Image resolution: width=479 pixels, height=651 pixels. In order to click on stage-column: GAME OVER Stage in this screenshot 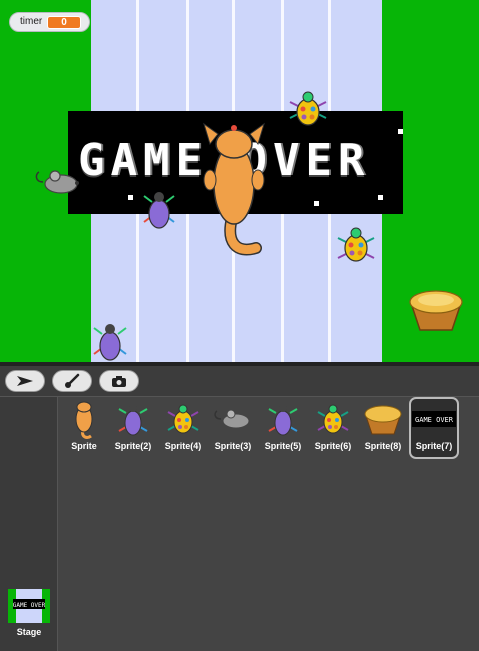, I will do `click(29, 524)`.